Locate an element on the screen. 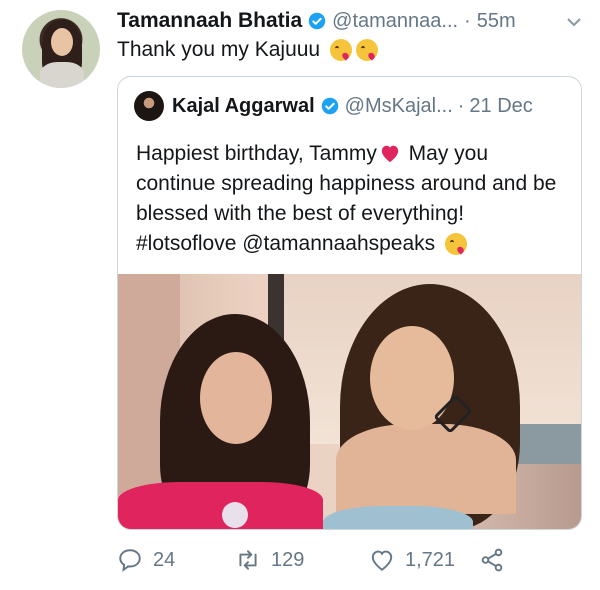 This screenshot has width=600, height=590. like-button: 1,721 is located at coordinates (412, 560).